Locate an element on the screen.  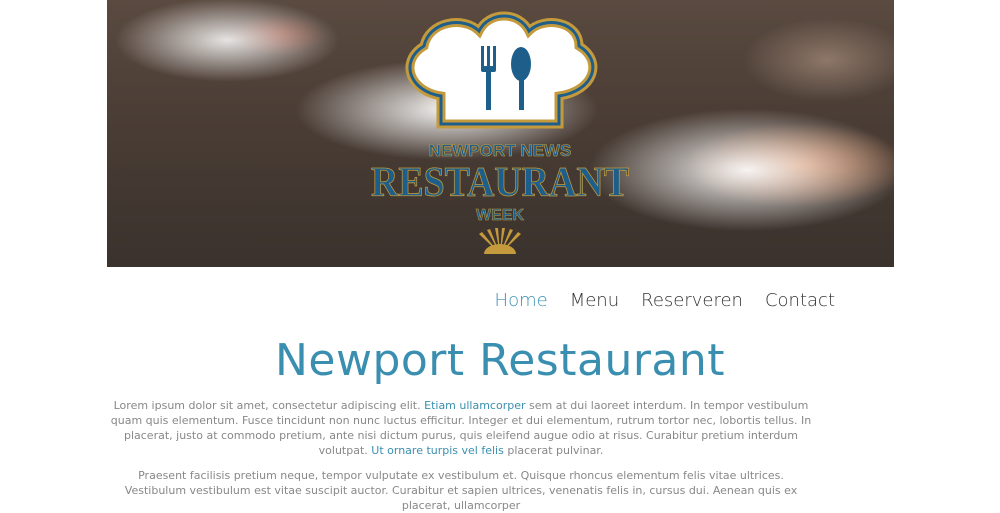
nav-menu: Menu is located at coordinates (594, 300).